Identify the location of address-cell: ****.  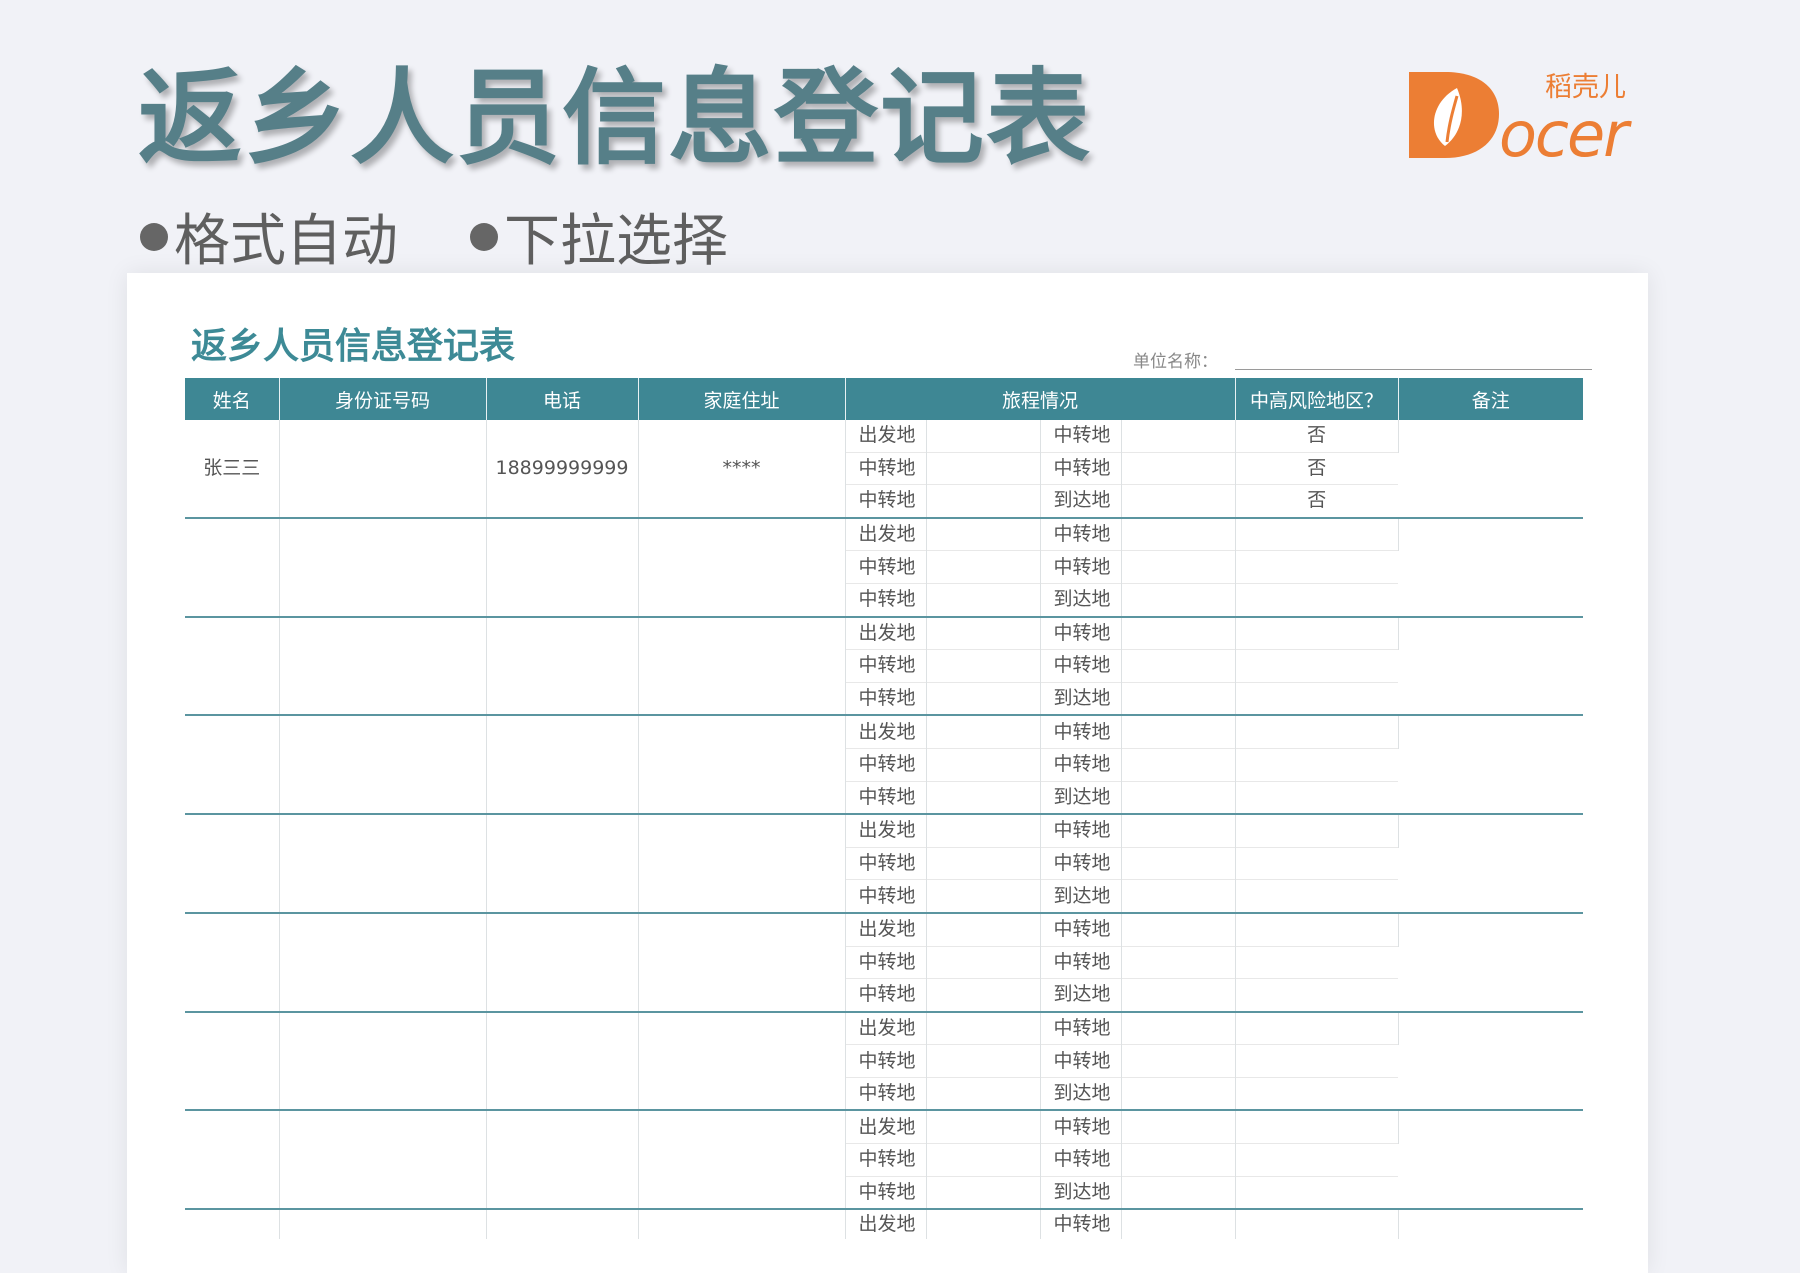
(742, 469).